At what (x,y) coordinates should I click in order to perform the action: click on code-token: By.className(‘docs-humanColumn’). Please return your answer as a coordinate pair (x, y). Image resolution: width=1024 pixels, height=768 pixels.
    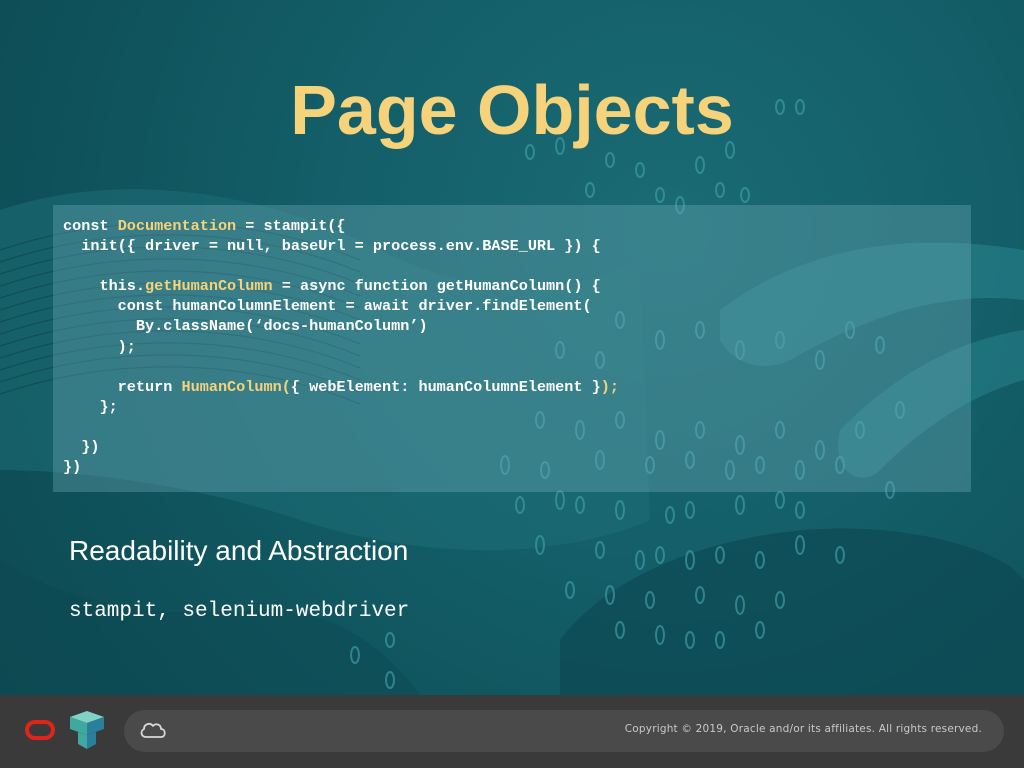
    Looking at the image, I should click on (245, 326).